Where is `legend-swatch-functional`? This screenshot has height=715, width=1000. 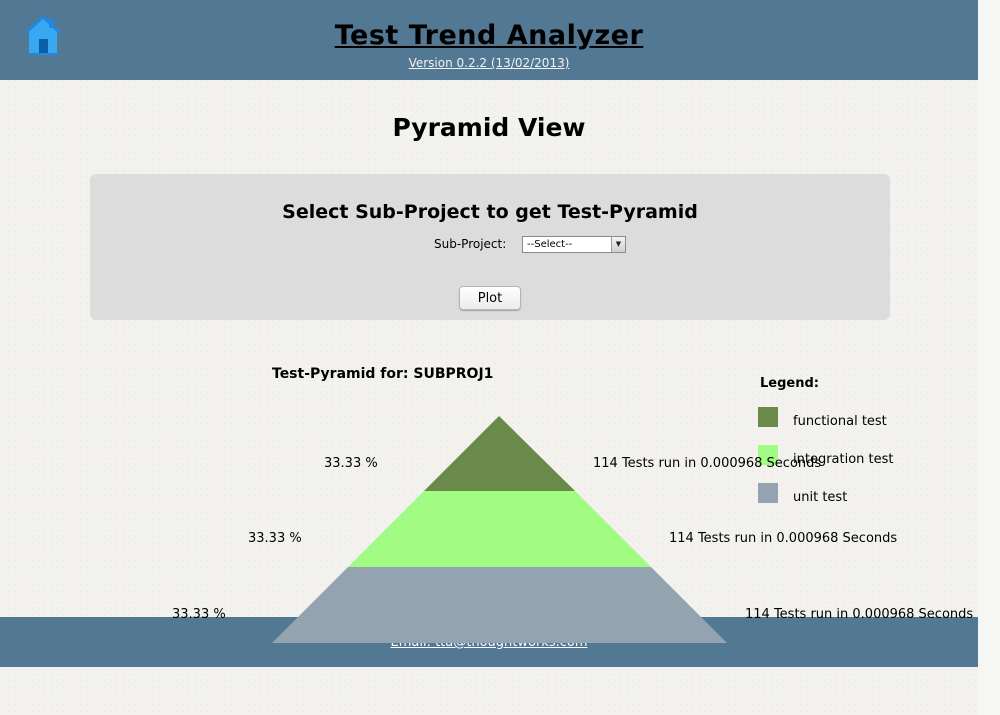 legend-swatch-functional is located at coordinates (768, 417).